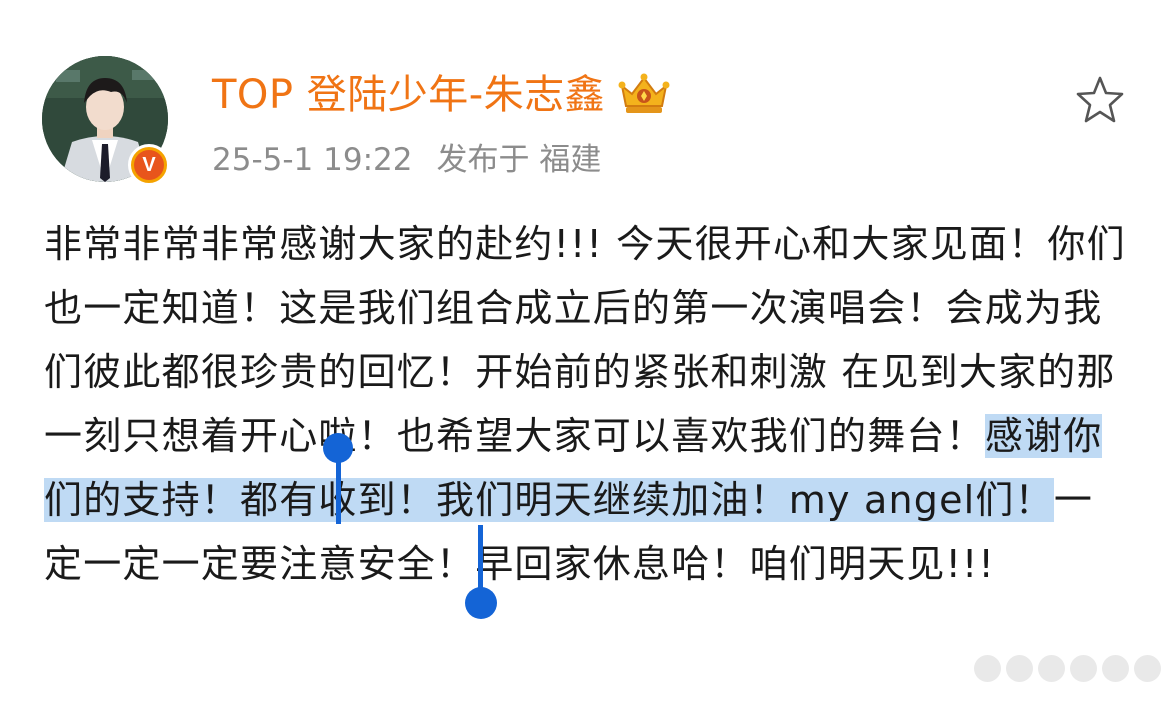 Image resolution: width=1170 pixels, height=707 pixels. I want to click on post-meta: 25-5-1 19:22 发布于 福建, so click(406, 160).